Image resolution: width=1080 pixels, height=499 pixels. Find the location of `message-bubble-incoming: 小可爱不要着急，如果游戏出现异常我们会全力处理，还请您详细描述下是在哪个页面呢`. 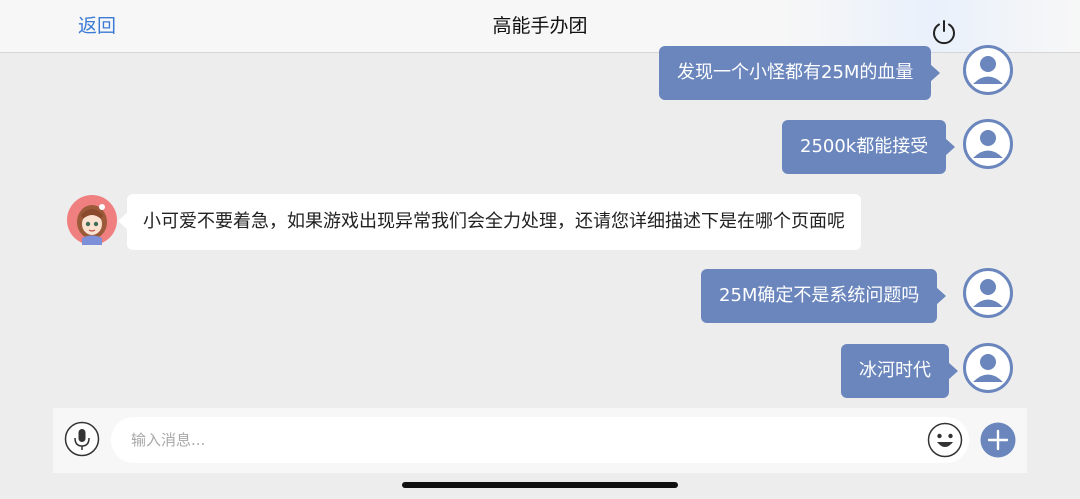

message-bubble-incoming: 小可爱不要着急，如果游戏出现异常我们会全力处理，还请您详细描述下是在哪个页面呢 is located at coordinates (489, 222).